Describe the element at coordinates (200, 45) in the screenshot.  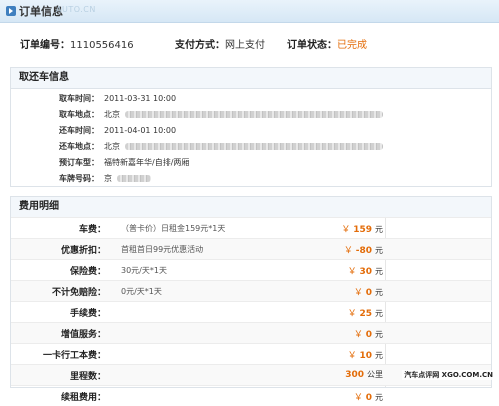
I see `payment-method-label: 支付方式：` at that location.